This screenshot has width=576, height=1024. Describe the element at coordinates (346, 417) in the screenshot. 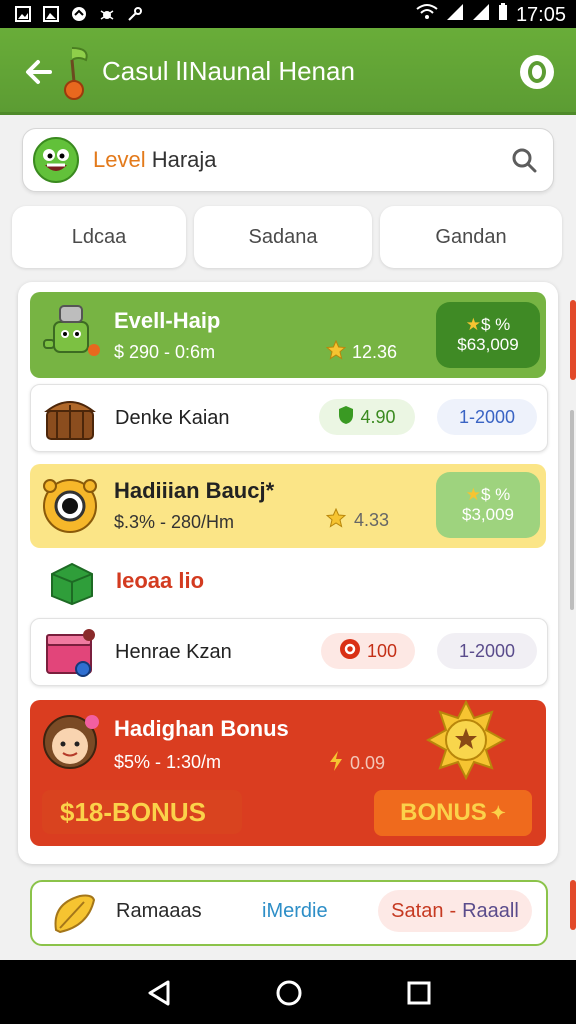

I see `shield-icon` at that location.